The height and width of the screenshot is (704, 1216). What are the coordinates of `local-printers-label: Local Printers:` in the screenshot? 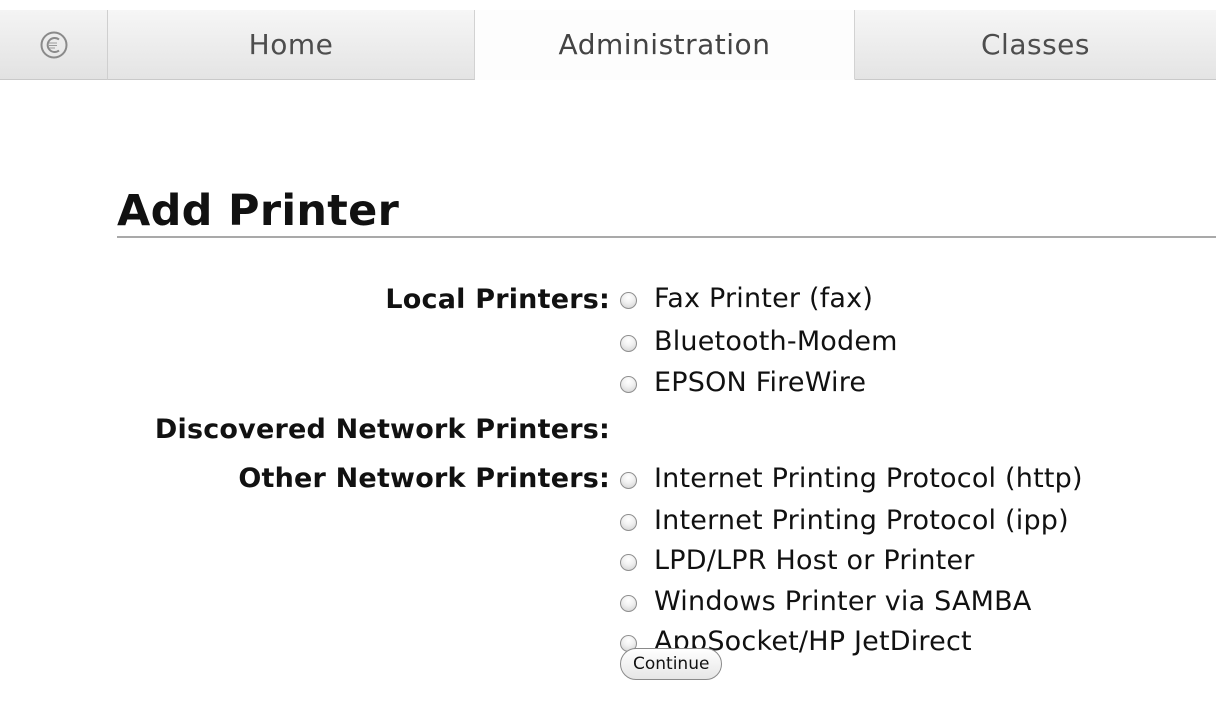 It's located at (497, 299).